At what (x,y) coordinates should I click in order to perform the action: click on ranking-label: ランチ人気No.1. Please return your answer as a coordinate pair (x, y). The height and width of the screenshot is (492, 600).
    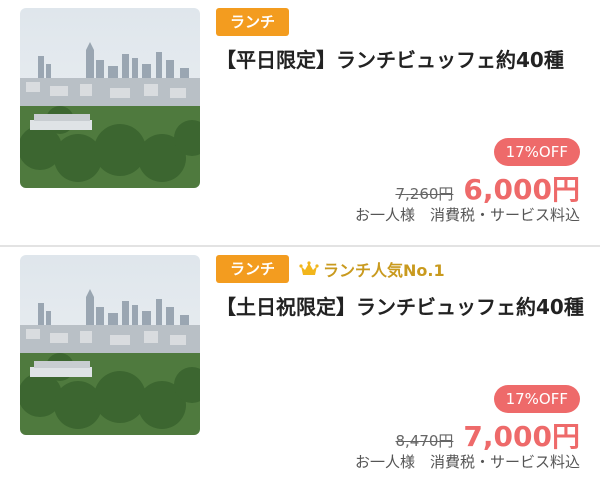
    Looking at the image, I should click on (384, 270).